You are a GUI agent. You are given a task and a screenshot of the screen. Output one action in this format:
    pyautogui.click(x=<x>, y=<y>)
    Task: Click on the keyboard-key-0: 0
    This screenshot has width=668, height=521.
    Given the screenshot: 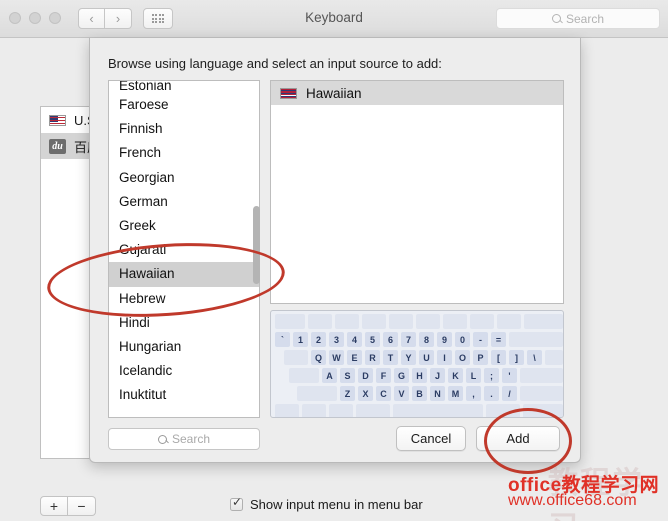 What is the action you would take?
    pyautogui.click(x=462, y=339)
    